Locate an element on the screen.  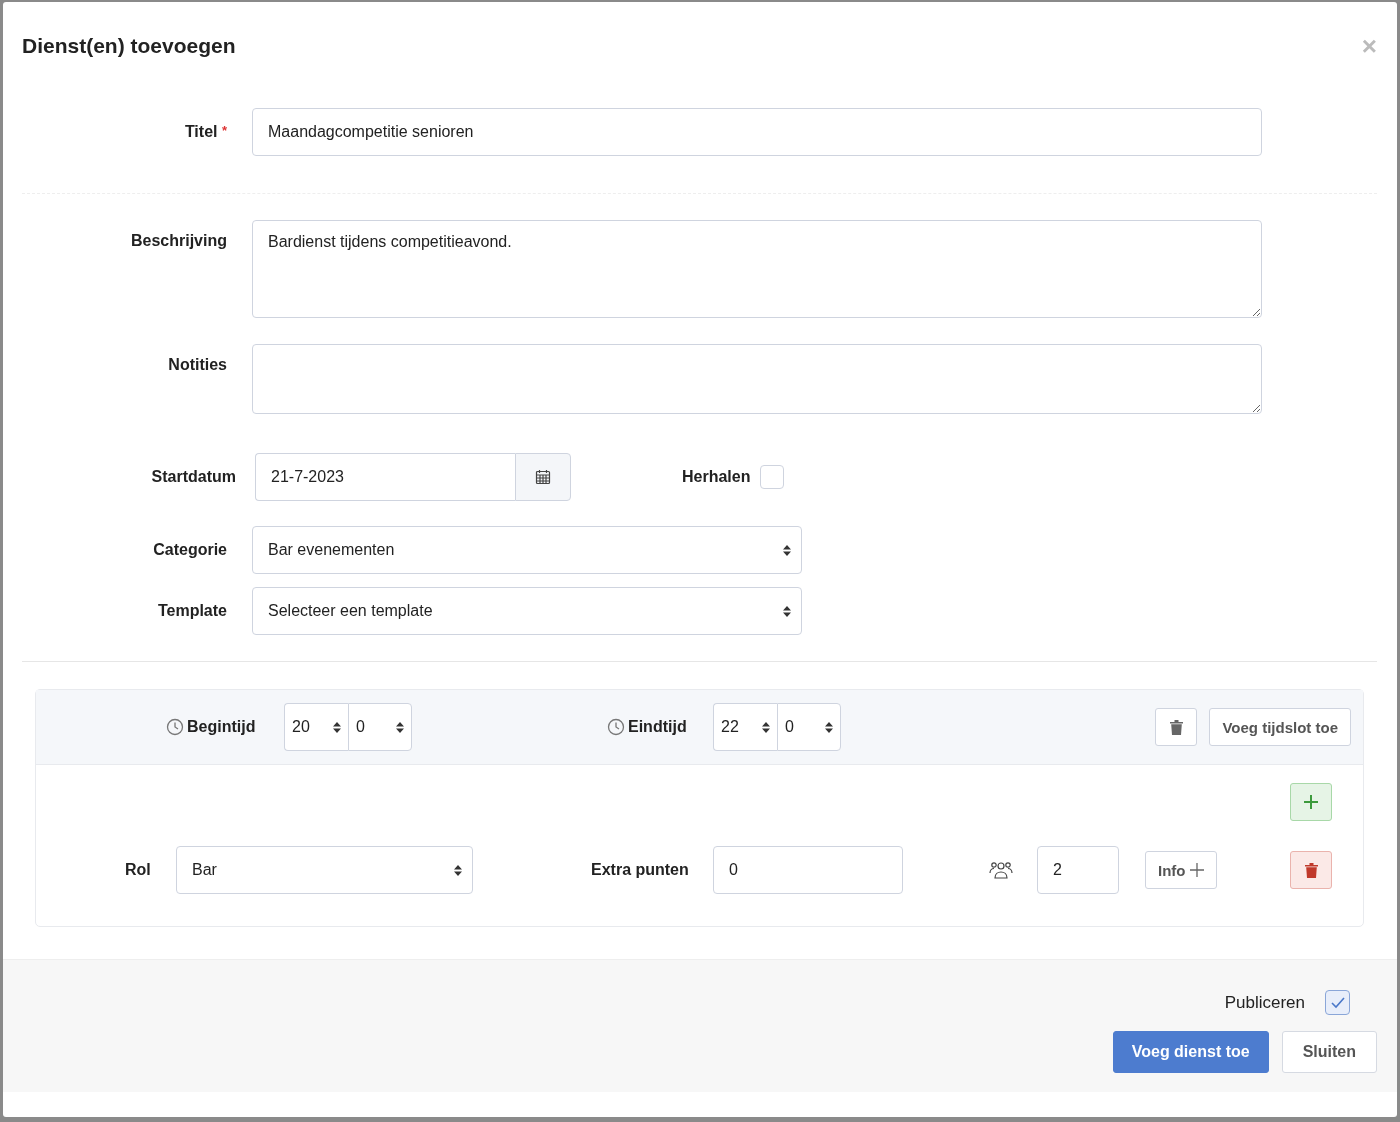
count-input: 2 is located at coordinates (1078, 870).